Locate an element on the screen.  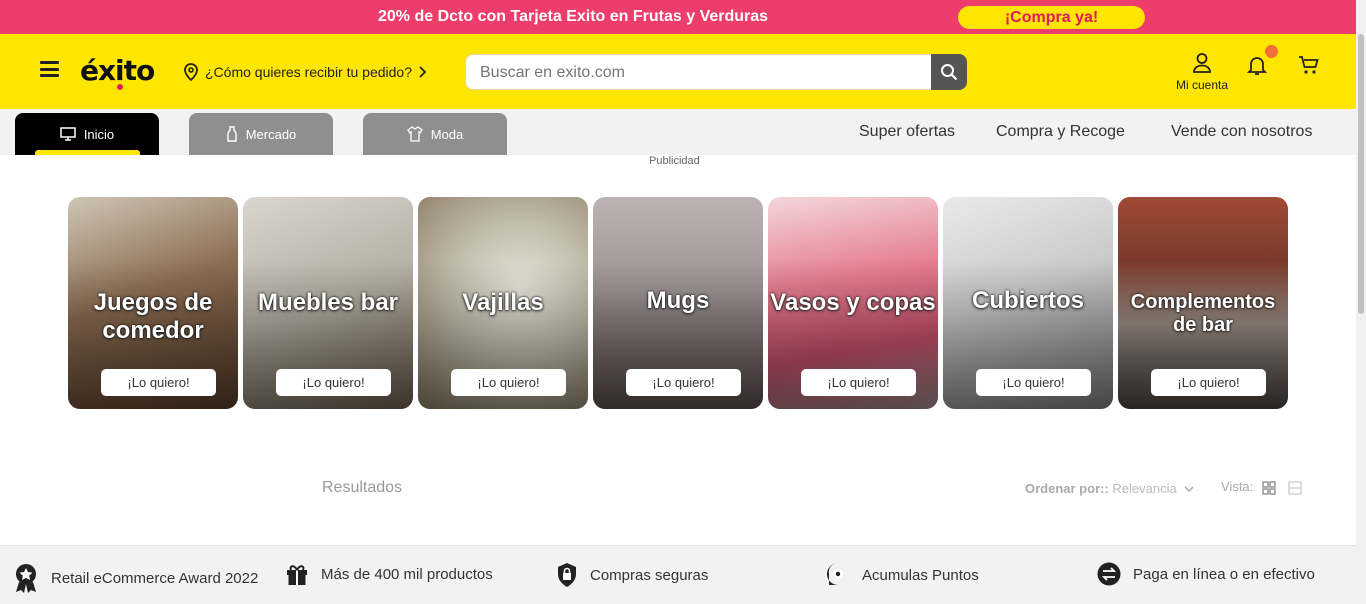
search-input is located at coordinates (700, 73).